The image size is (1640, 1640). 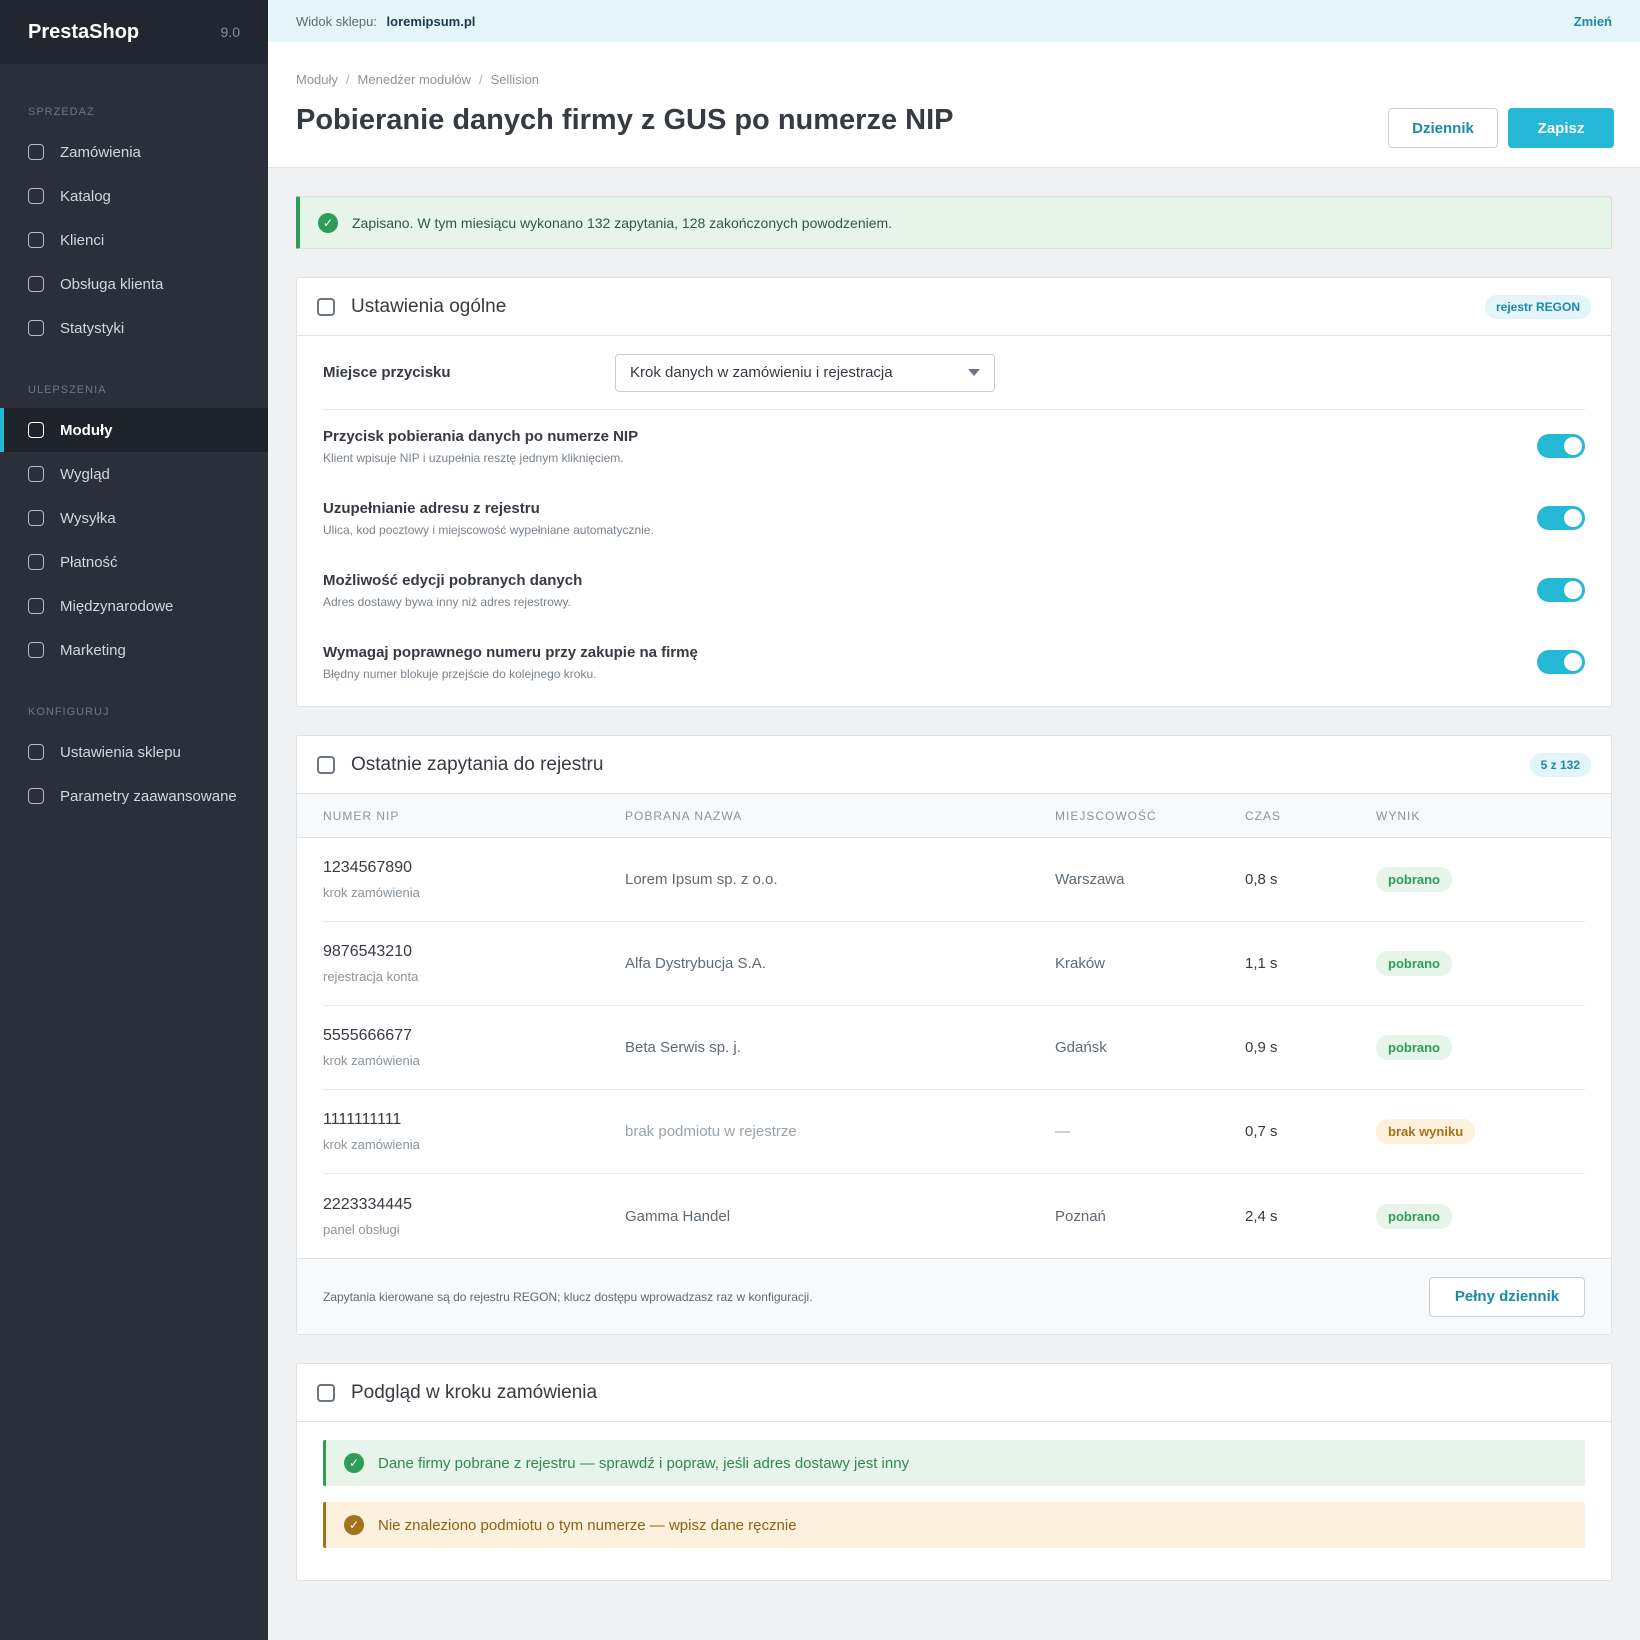 What do you see at coordinates (474, 816) in the screenshot?
I see `column-header: NUMER NIP` at bounding box center [474, 816].